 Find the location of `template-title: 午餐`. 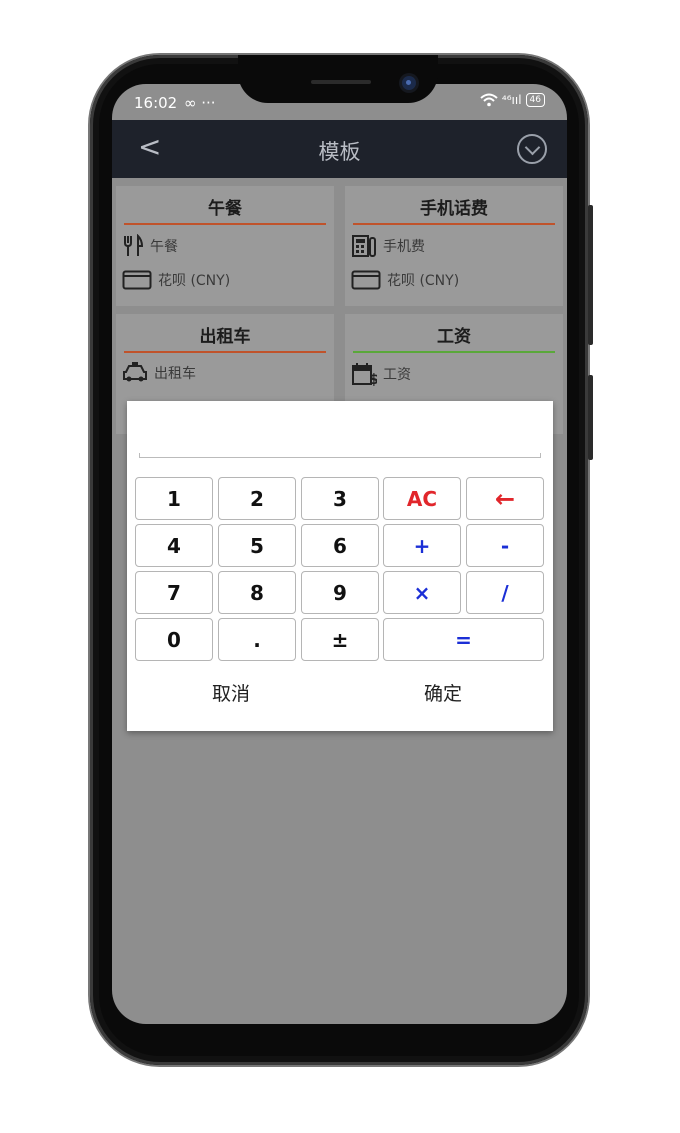

template-title: 午餐 is located at coordinates (225, 209).